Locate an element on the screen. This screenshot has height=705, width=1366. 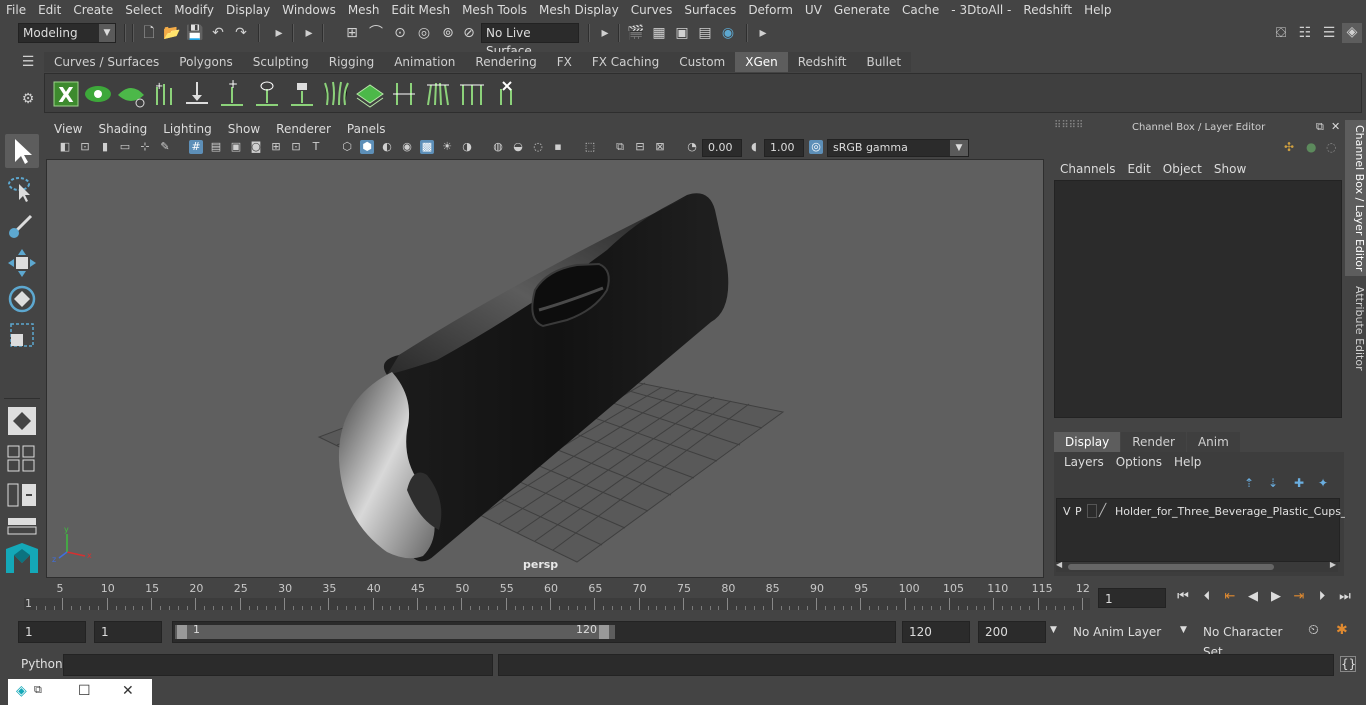
menu-redshift: Redshift is located at coordinates (1047, 10).